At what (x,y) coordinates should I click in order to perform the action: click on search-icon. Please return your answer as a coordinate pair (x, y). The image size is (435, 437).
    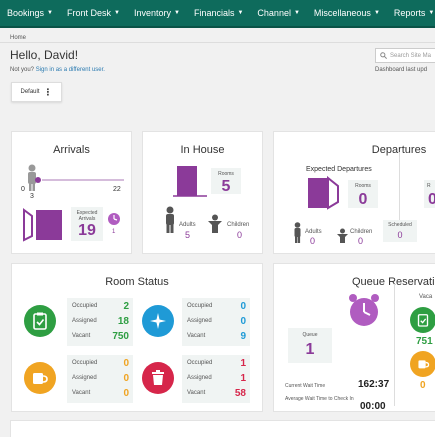
    Looking at the image, I should click on (383, 55).